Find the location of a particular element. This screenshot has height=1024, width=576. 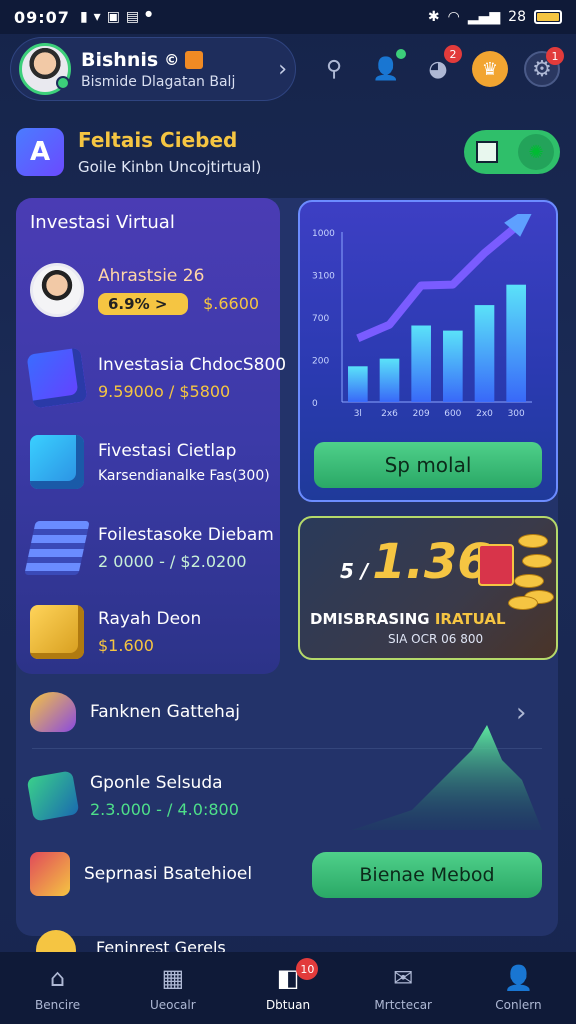

item-value: $1.600 is located at coordinates (126, 645).